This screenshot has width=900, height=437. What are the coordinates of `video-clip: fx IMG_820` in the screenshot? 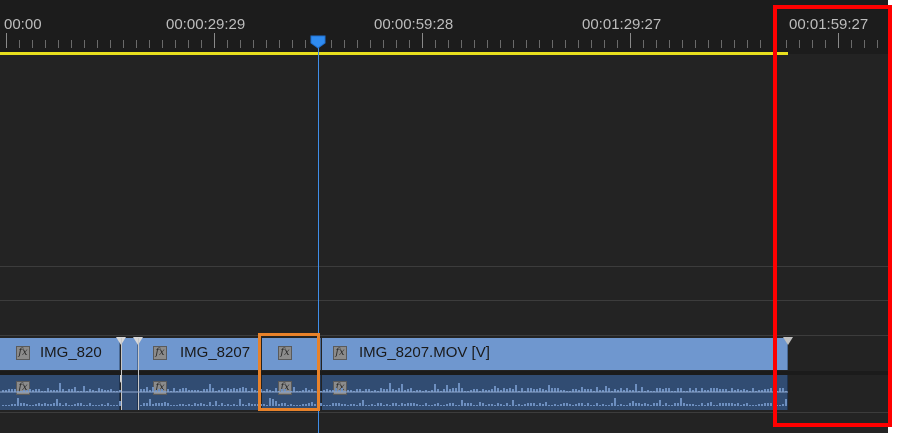 It's located at (60, 354).